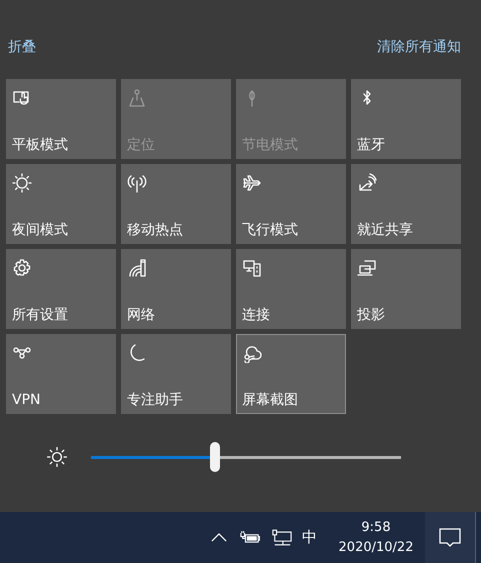 The width and height of the screenshot is (481, 563). What do you see at coordinates (406, 204) in the screenshot?
I see `quick-action-tile: 就近共享` at bounding box center [406, 204].